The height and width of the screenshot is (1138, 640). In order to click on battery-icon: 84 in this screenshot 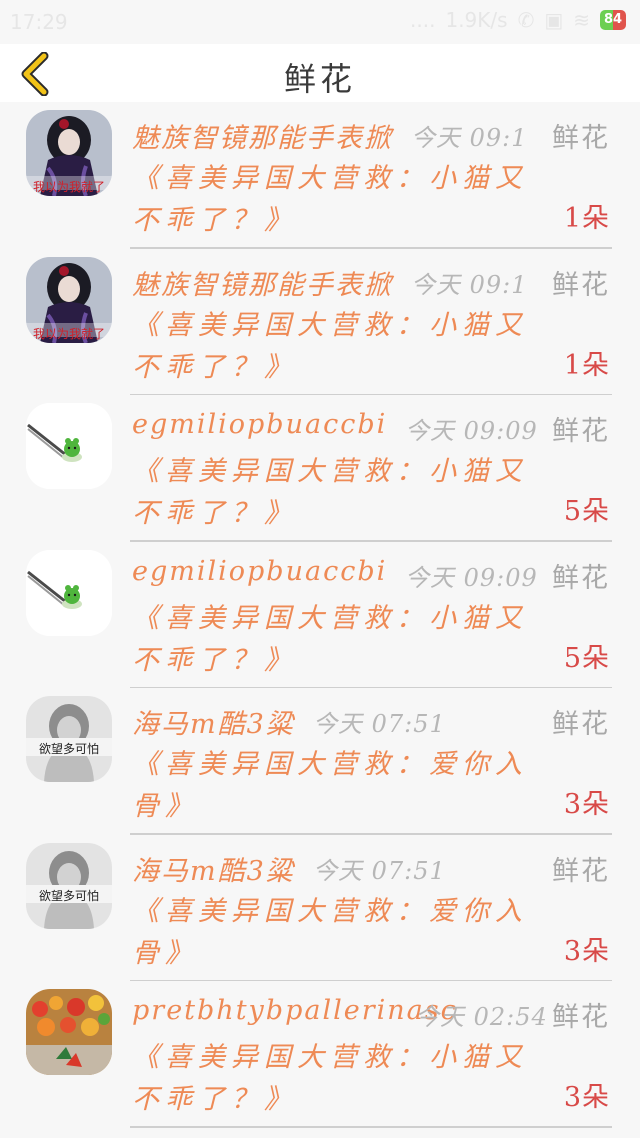, I will do `click(613, 20)`.